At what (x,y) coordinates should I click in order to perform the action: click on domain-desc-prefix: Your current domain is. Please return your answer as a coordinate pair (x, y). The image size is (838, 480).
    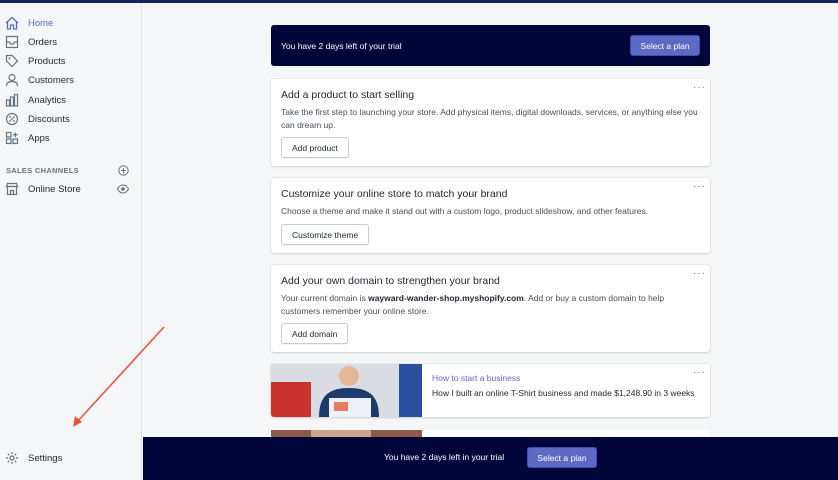
    Looking at the image, I should click on (325, 298).